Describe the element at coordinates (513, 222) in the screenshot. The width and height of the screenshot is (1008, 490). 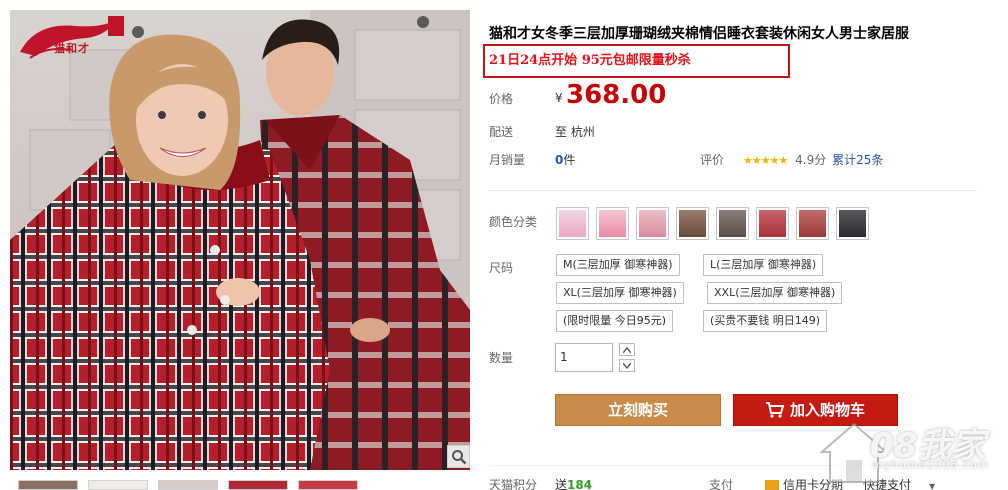
I see `color-label: 颜色分类` at that location.